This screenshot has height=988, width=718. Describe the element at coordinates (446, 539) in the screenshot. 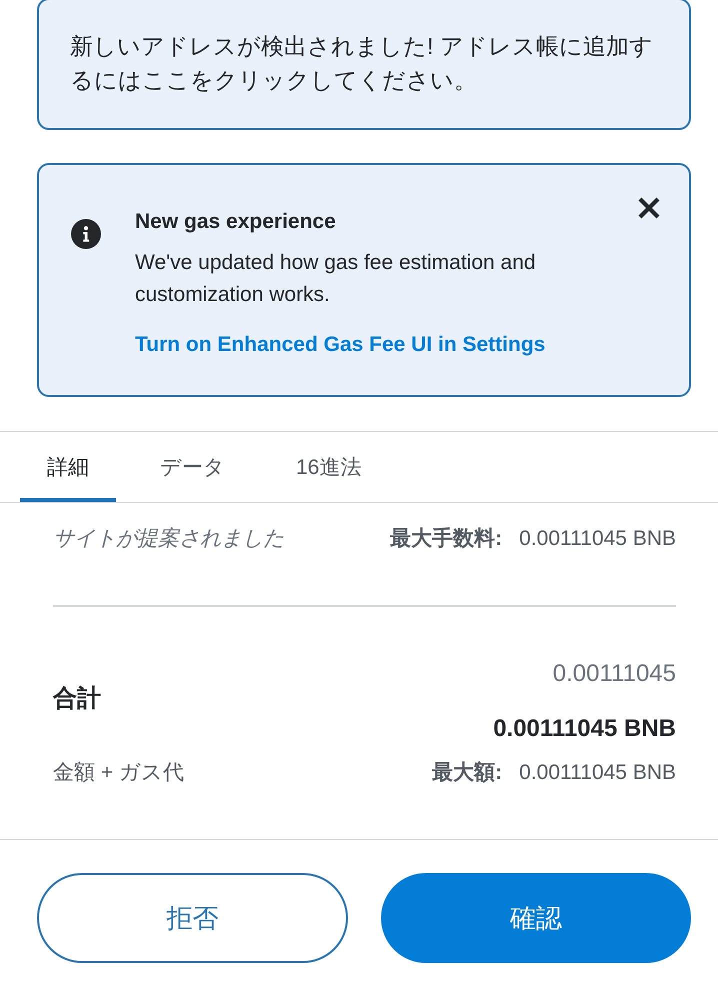

I see `max-fee-label: 最大手数料:` at that location.